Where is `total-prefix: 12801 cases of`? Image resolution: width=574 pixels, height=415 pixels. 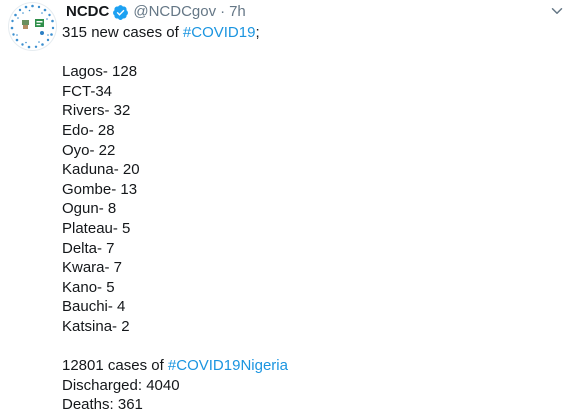
total-prefix: 12801 cases of is located at coordinates (115, 366).